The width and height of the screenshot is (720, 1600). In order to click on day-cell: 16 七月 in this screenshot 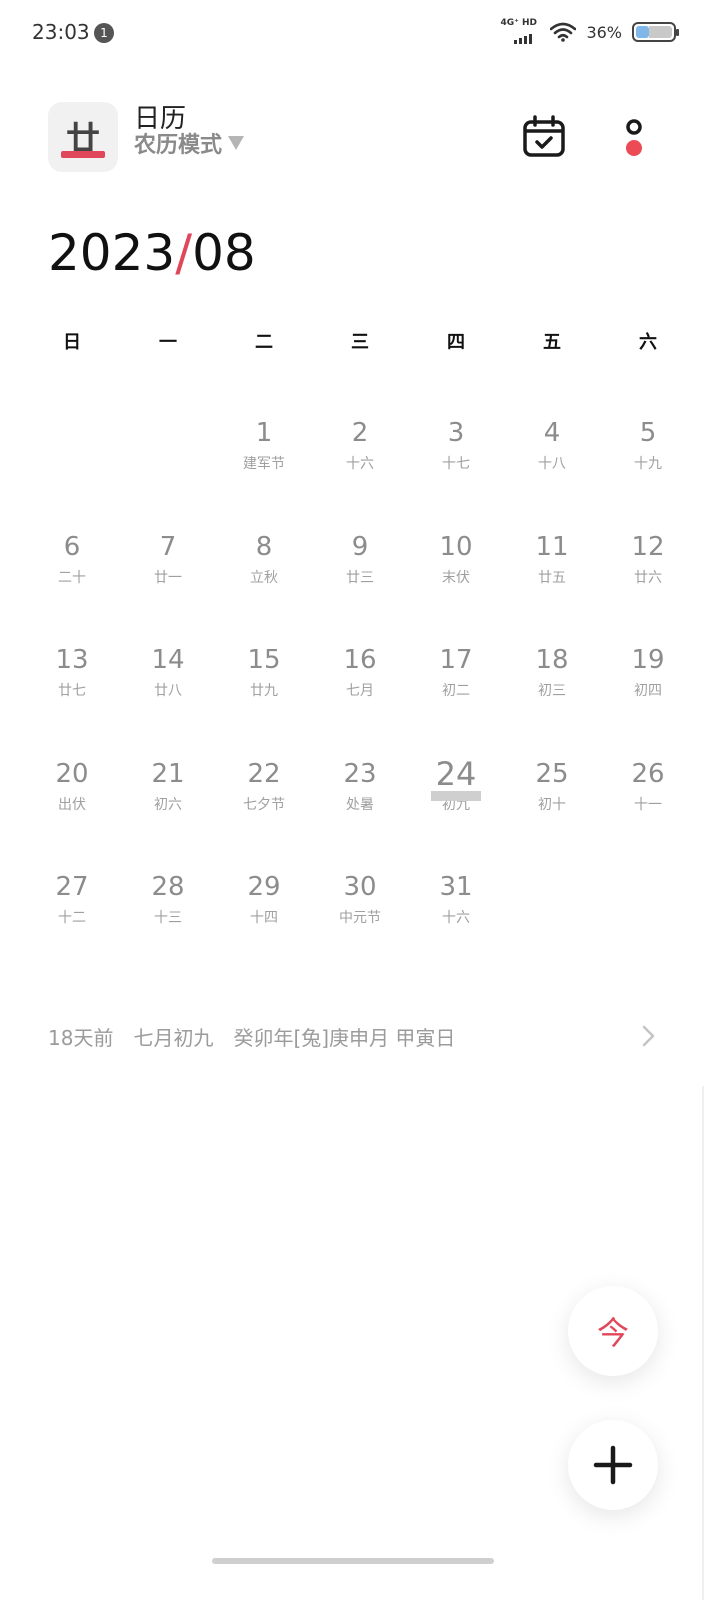, I will do `click(360, 680)`.